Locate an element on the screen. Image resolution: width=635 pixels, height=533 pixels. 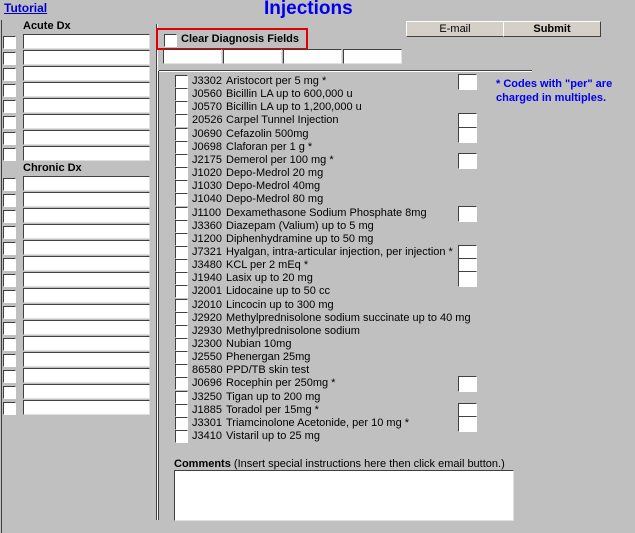
tutorial-link: Tutorial is located at coordinates (25, 8).